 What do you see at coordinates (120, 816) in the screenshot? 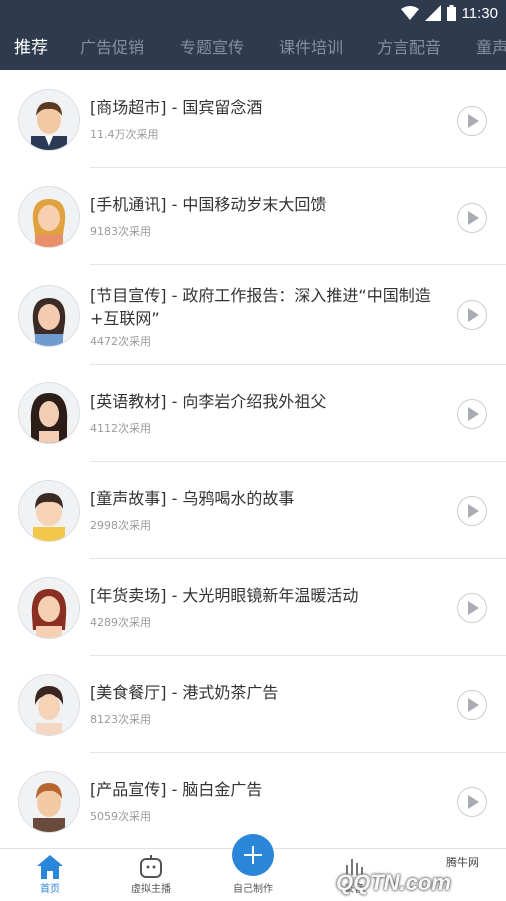
I see `usage-count: 5059次采用` at bounding box center [120, 816].